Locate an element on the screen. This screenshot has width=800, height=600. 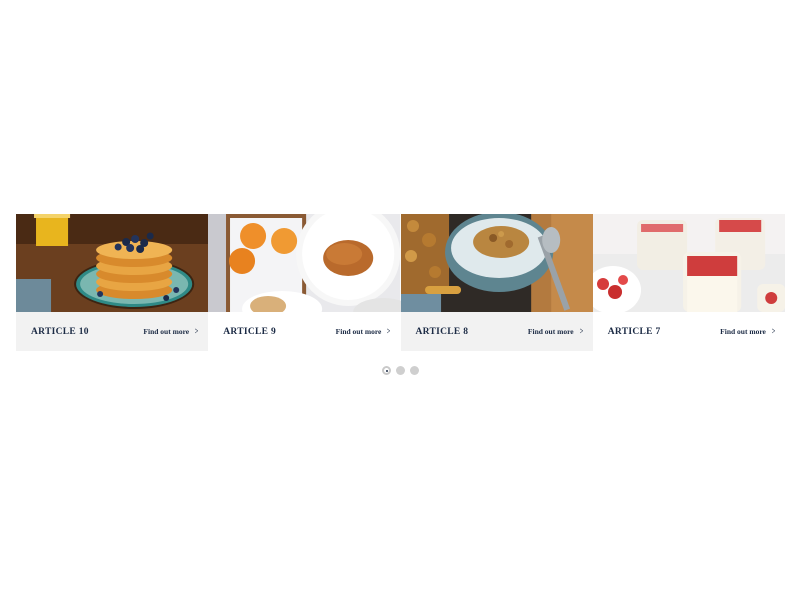
article-card-footer: ARTICLE 10 Find out more > is located at coordinates (112, 331).